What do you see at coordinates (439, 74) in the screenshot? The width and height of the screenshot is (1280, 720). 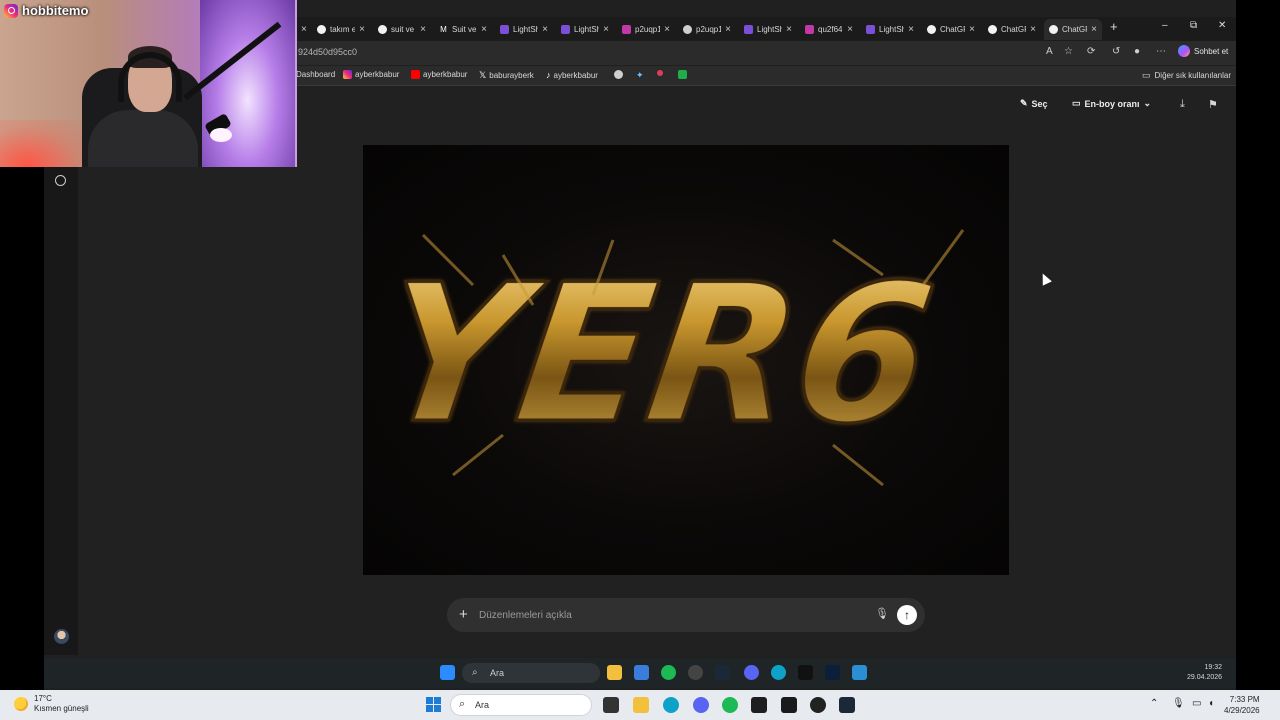 I see `bookmark-youtube: ayberkbabur` at bounding box center [439, 74].